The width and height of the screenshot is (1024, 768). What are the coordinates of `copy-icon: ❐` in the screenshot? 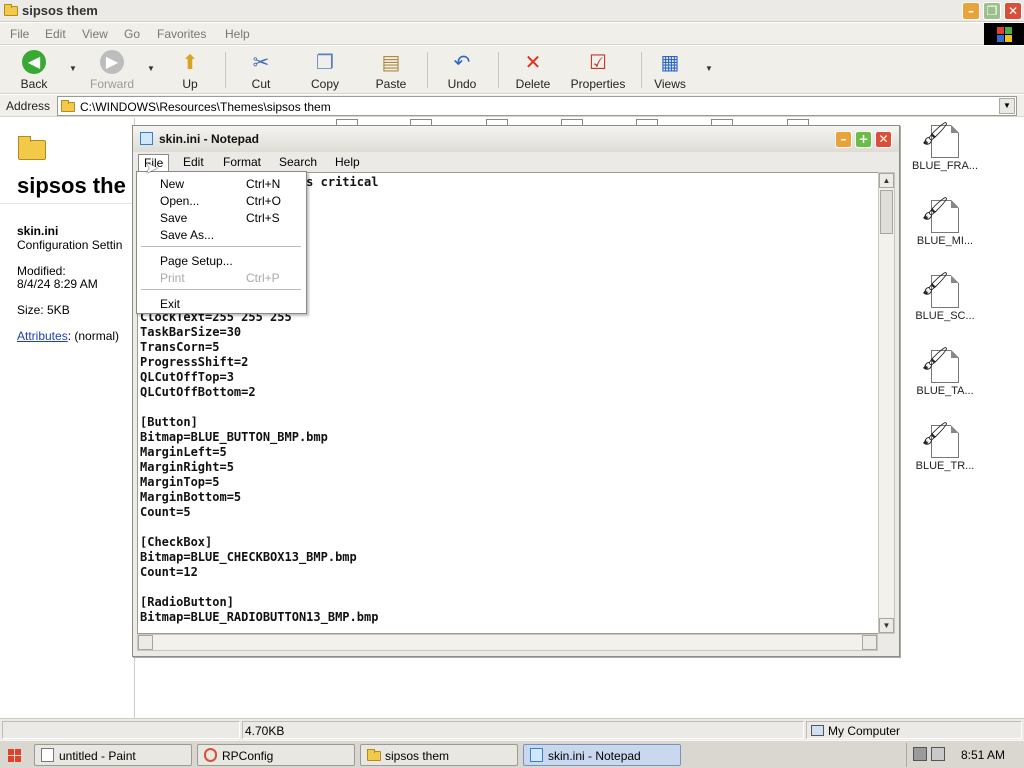 It's located at (325, 62).